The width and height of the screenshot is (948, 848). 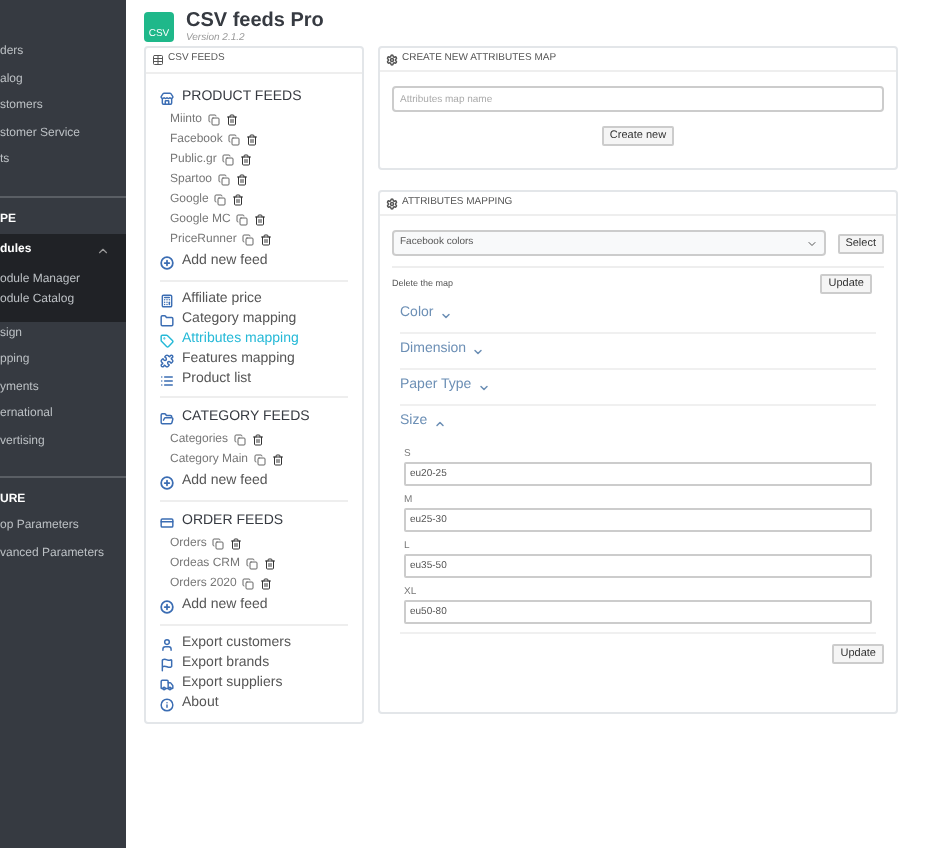 What do you see at coordinates (167, 704) in the screenshot?
I see `info-icon` at bounding box center [167, 704].